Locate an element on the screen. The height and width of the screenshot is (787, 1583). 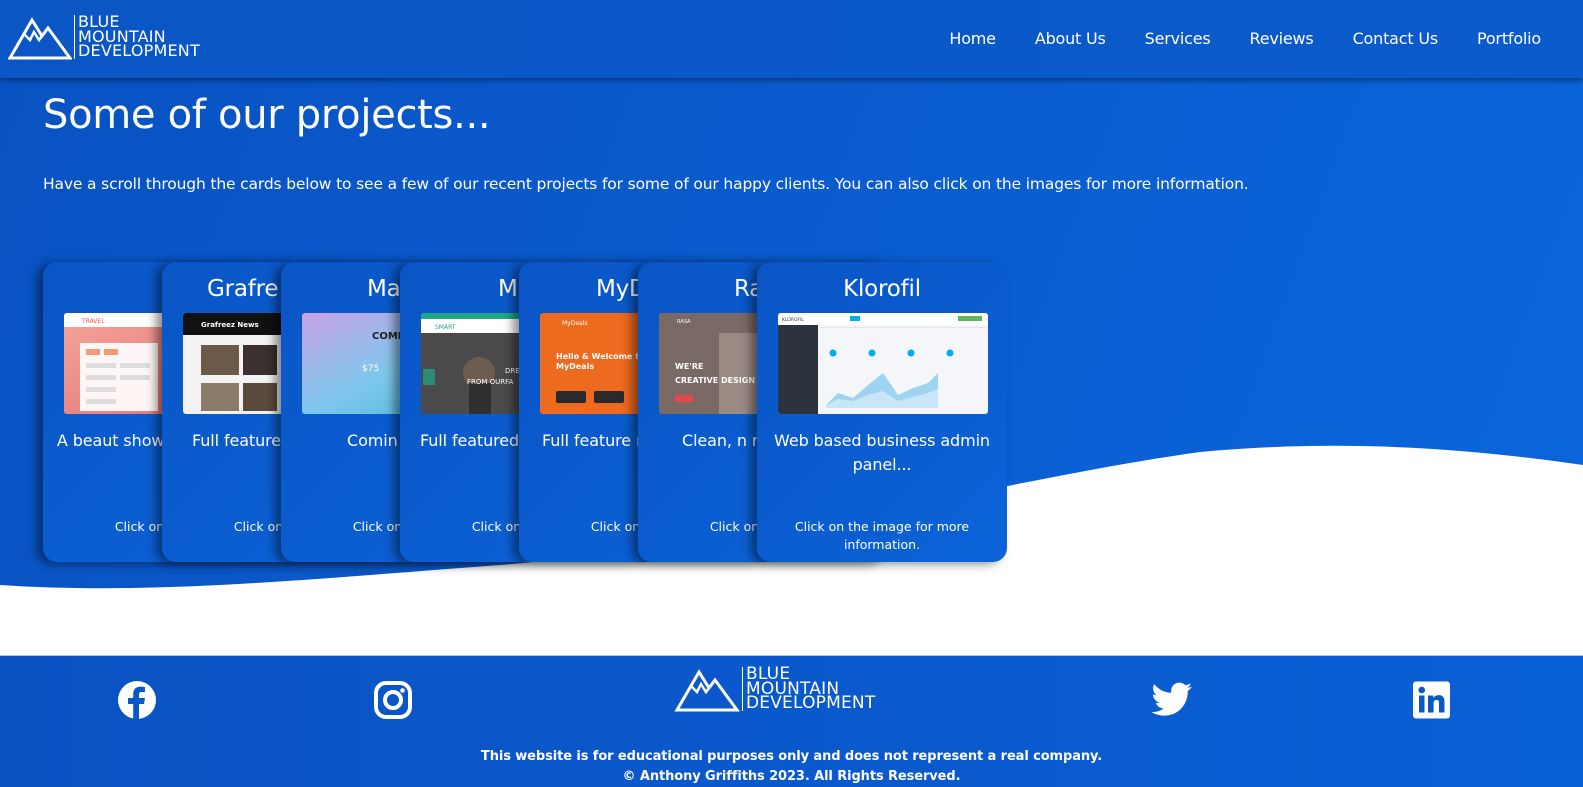
nav-portfolio: Portfolio is located at coordinates (1509, 38).